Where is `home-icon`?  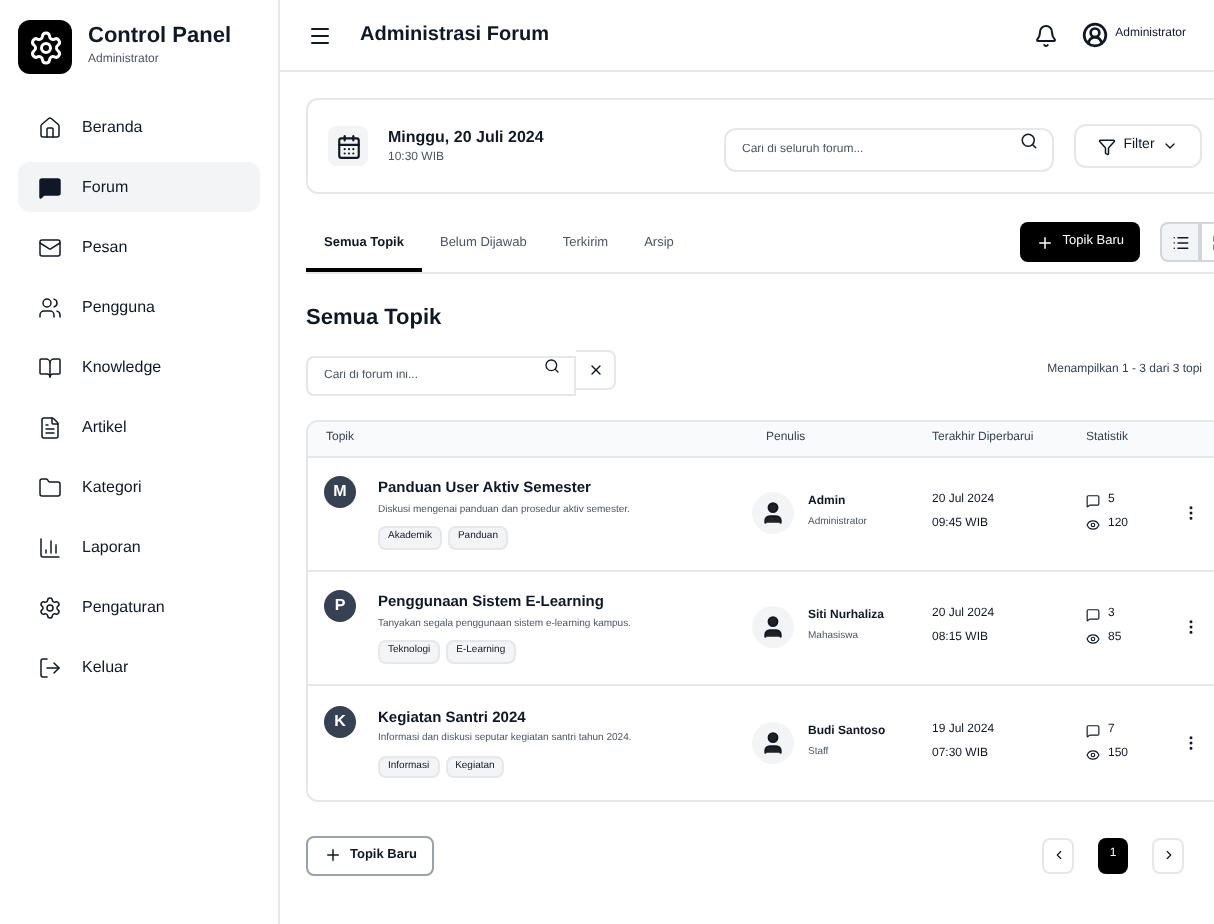
home-icon is located at coordinates (50, 127).